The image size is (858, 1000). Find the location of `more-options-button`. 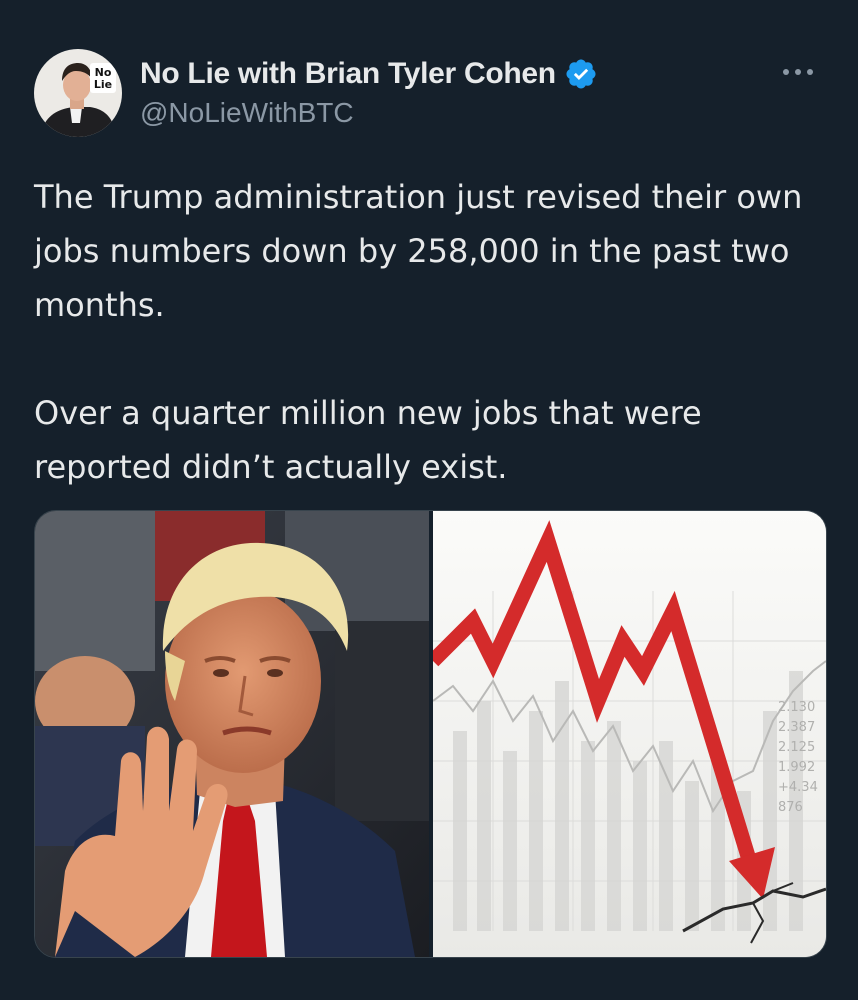

more-options-button is located at coordinates (798, 72).